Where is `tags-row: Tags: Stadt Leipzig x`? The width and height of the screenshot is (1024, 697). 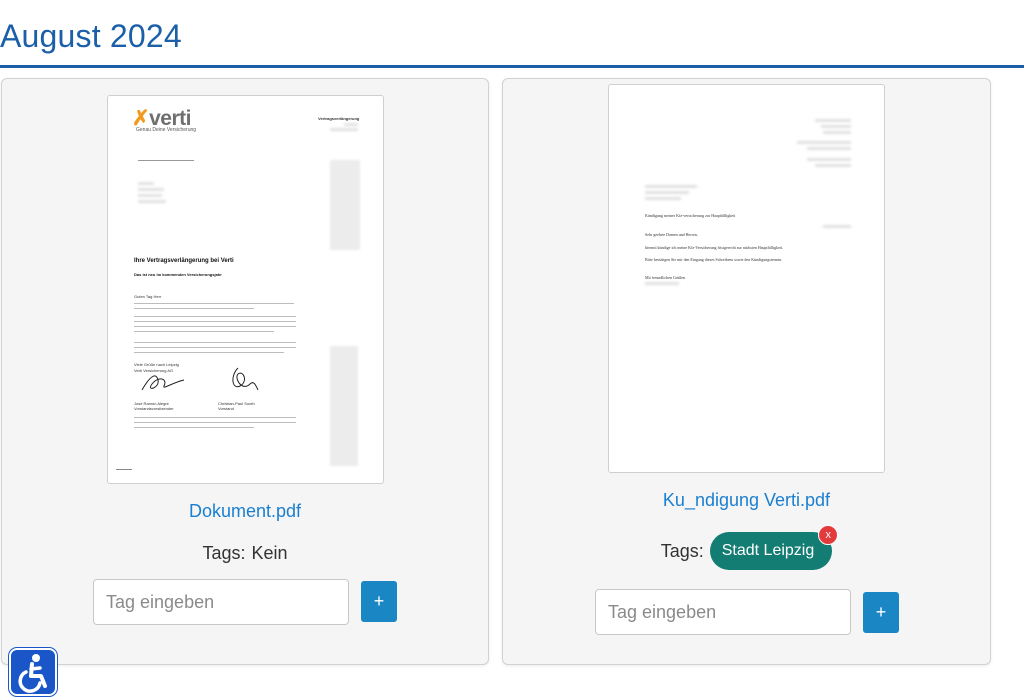
tags-row: Tags: Stadt Leipzig x is located at coordinates (746, 548).